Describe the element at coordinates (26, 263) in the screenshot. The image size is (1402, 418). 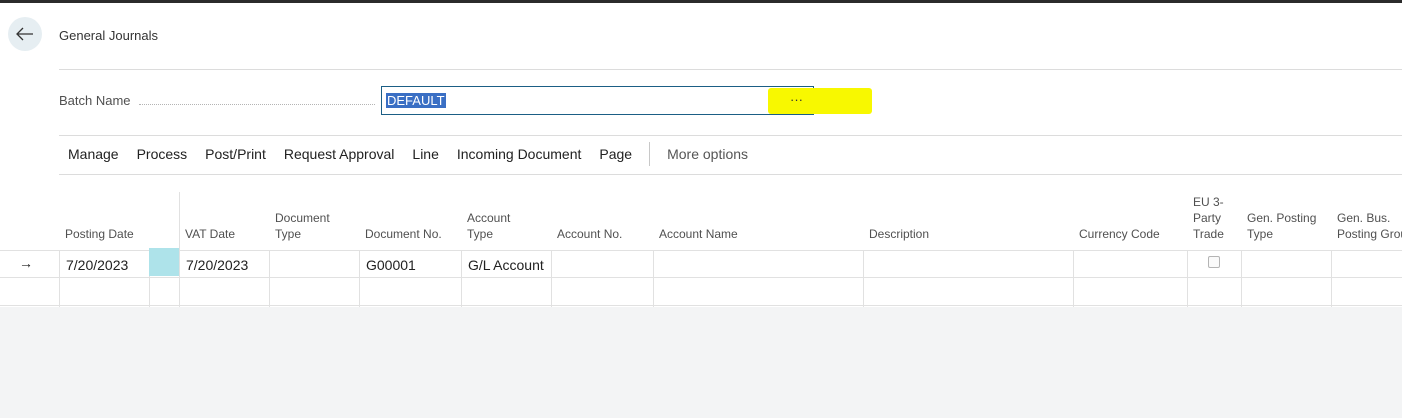
I see `row-indicator-arrow-icon: →` at that location.